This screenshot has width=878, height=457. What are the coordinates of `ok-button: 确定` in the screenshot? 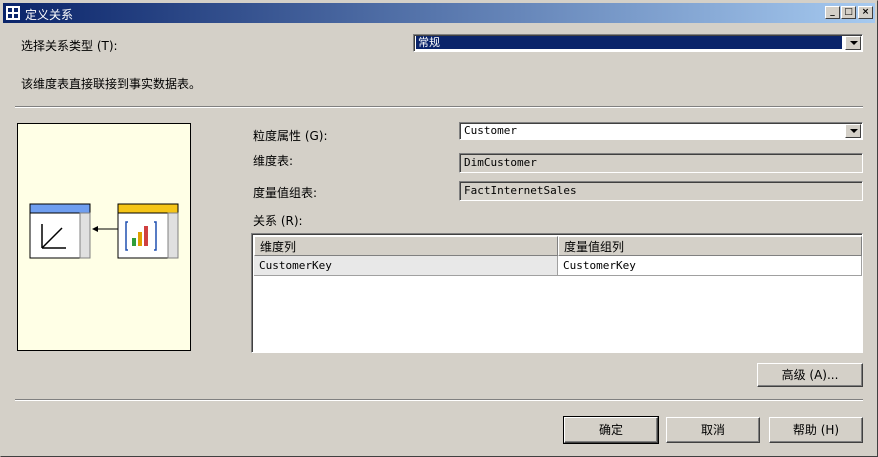 It's located at (611, 430).